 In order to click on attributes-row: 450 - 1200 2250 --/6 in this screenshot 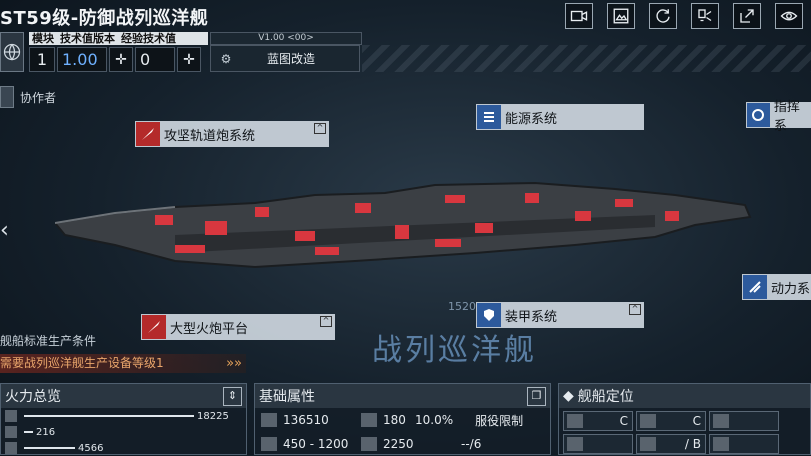, I will do `click(402, 444)`.